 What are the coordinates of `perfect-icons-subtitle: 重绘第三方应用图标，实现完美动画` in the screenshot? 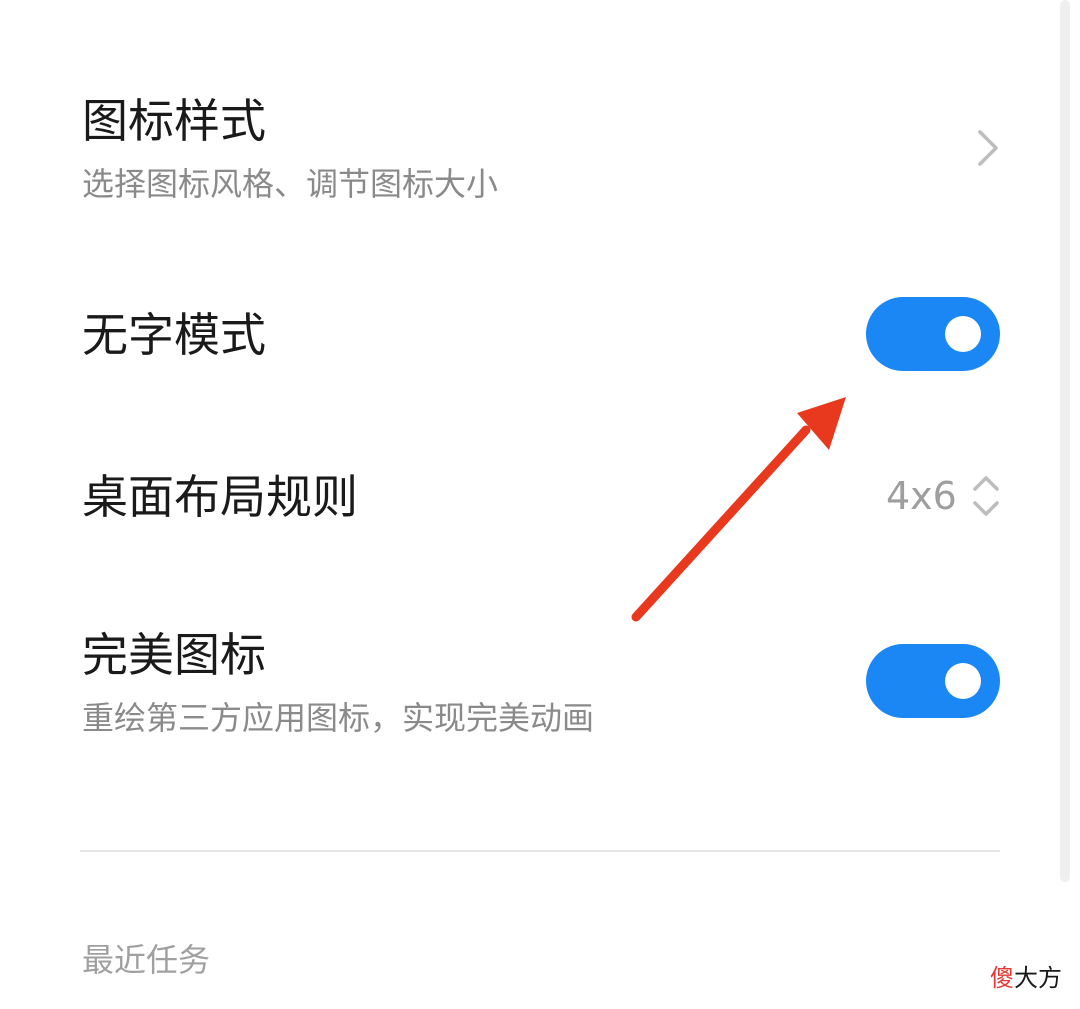 It's located at (338, 718).